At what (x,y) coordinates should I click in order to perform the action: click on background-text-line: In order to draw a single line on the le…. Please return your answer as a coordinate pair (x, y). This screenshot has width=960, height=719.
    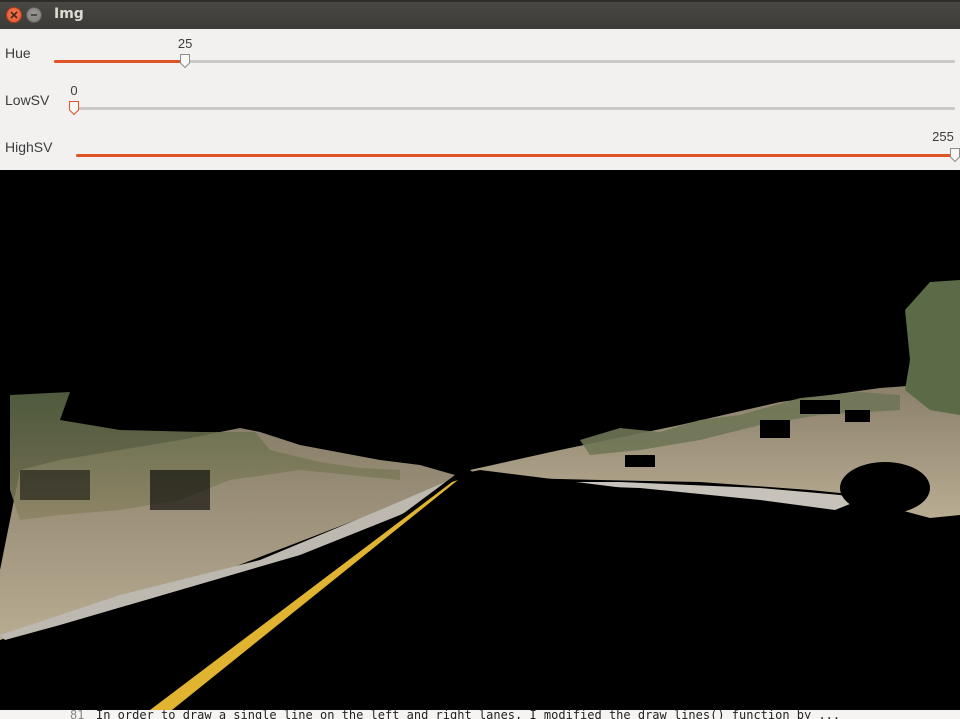
    Looking at the image, I should click on (468, 714).